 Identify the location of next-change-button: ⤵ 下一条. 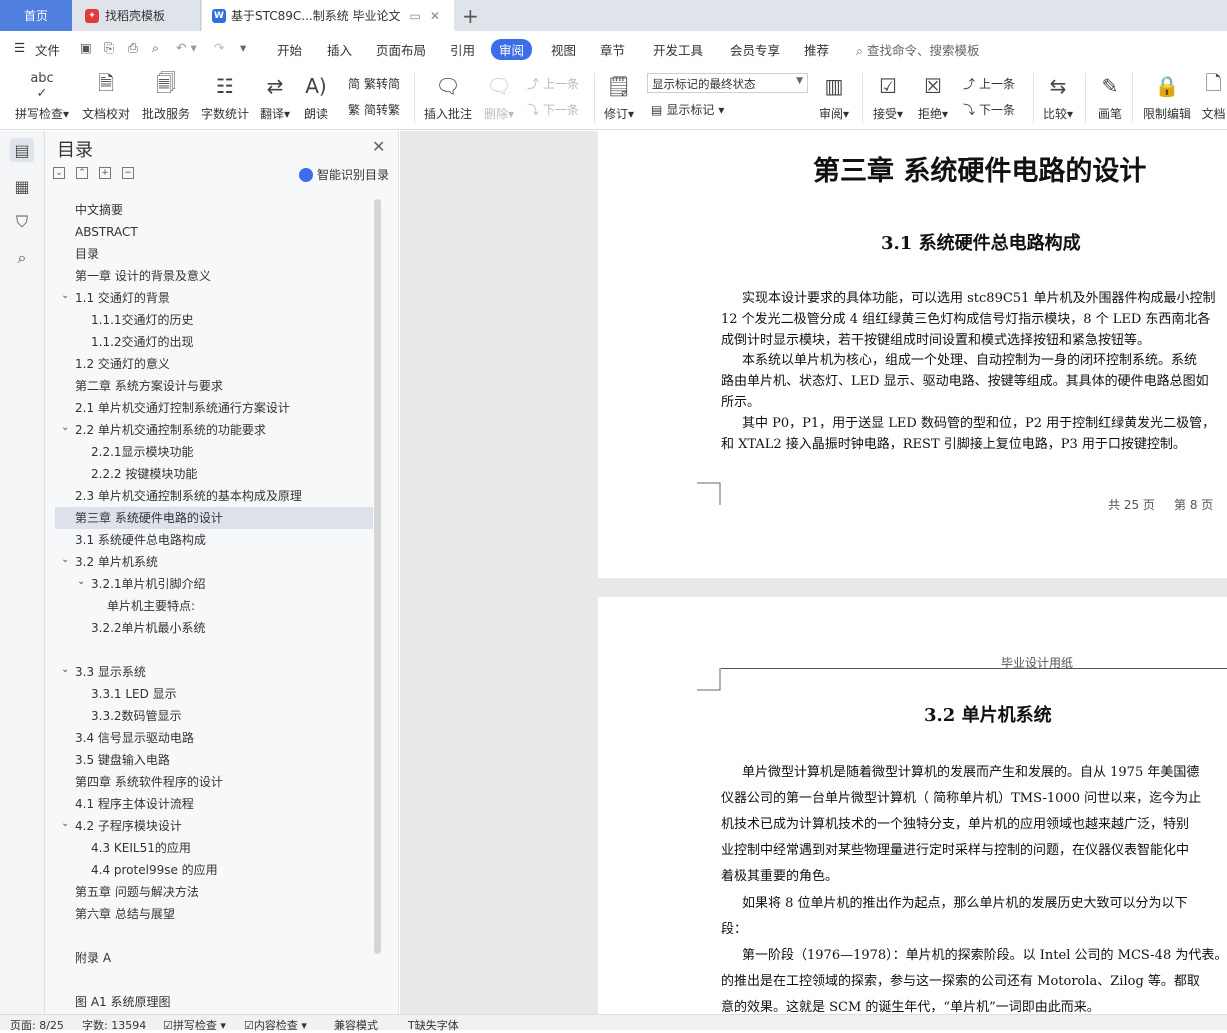
(989, 109).